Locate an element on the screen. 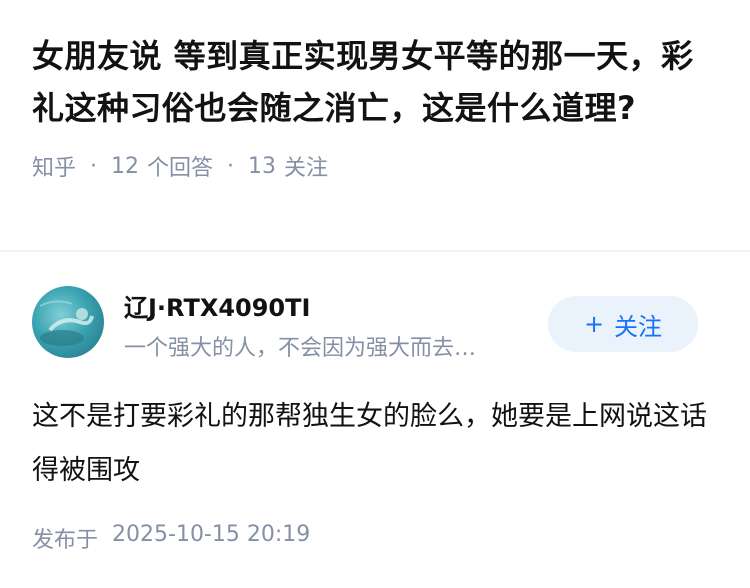 This screenshot has height=588, width=750. source-label: 知乎 is located at coordinates (54, 166).